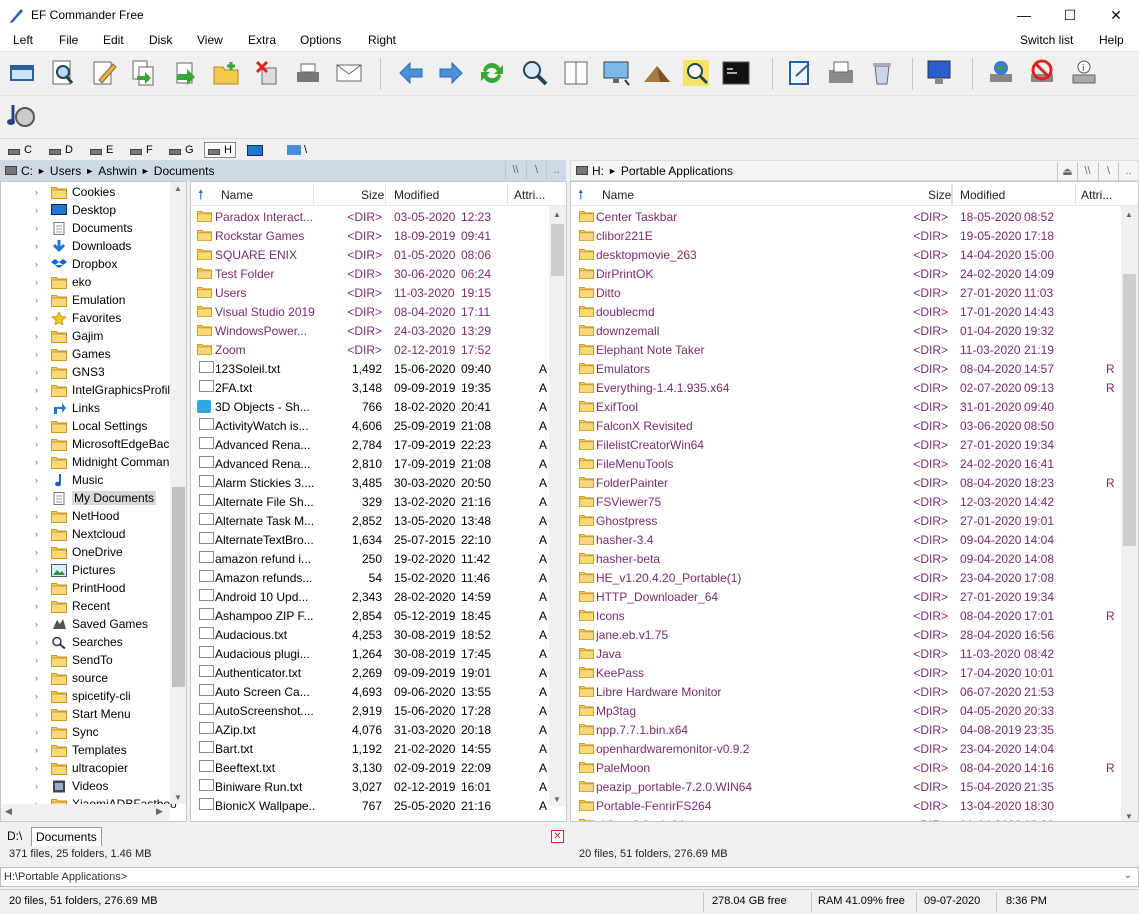 The image size is (1139, 914). What do you see at coordinates (64, 750) in the screenshot?
I see `tree-item: › Templates` at bounding box center [64, 750].